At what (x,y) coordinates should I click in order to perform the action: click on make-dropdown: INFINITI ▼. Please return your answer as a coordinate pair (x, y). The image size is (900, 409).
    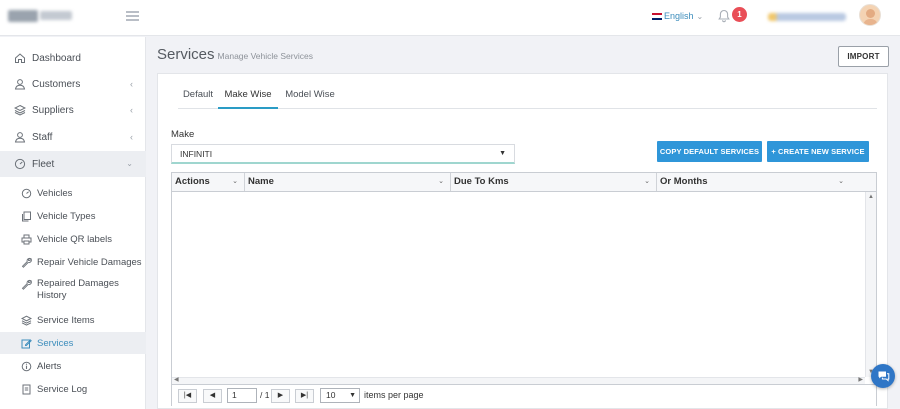
    Looking at the image, I should click on (343, 154).